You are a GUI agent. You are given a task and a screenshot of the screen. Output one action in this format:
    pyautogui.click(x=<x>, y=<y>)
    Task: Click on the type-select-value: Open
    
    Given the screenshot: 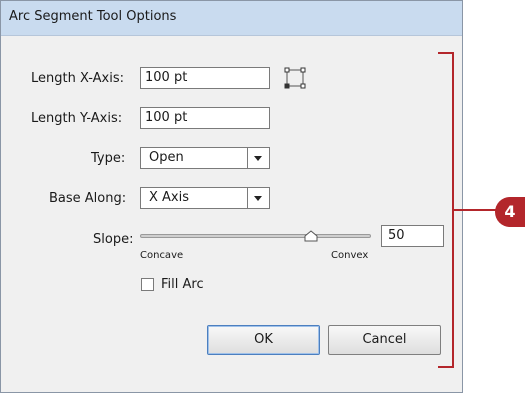 What is the action you would take?
    pyautogui.click(x=166, y=157)
    